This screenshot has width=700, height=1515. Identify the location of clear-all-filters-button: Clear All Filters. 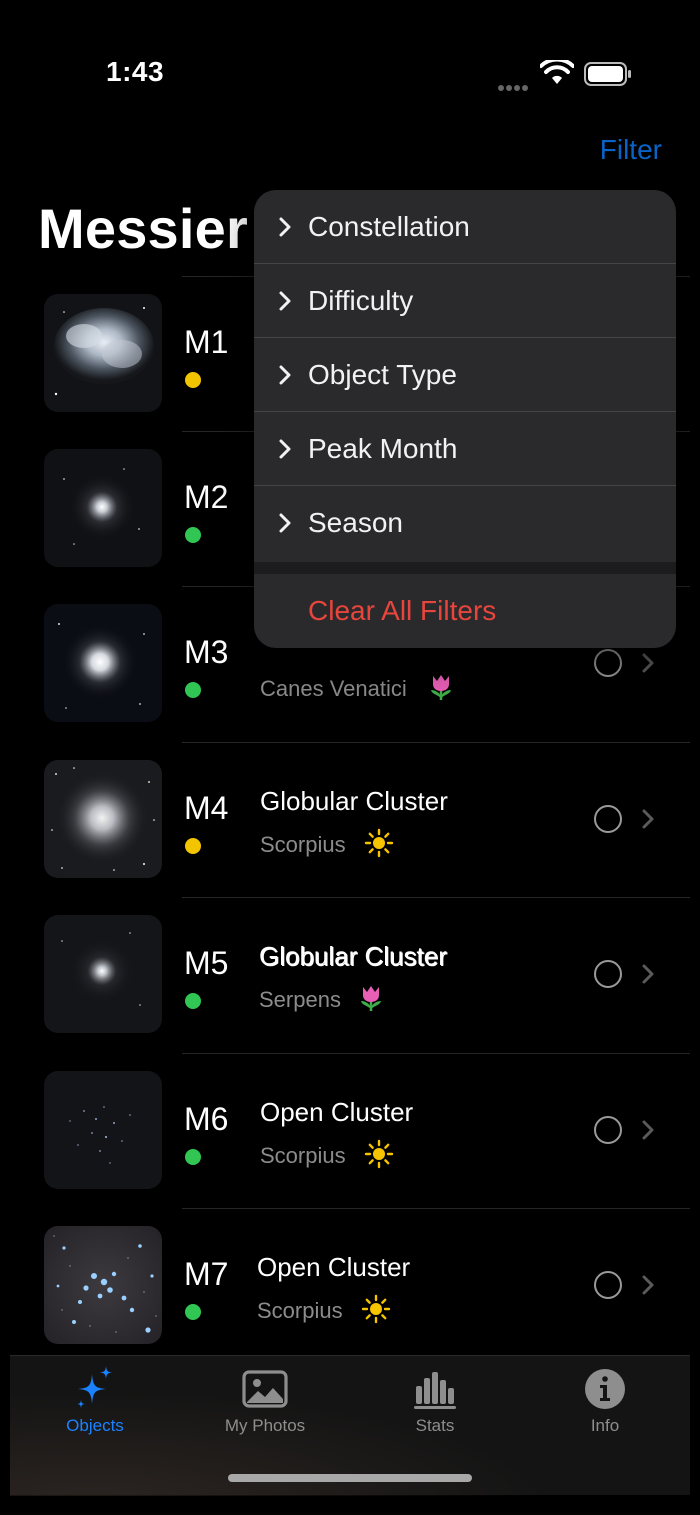
(465, 611).